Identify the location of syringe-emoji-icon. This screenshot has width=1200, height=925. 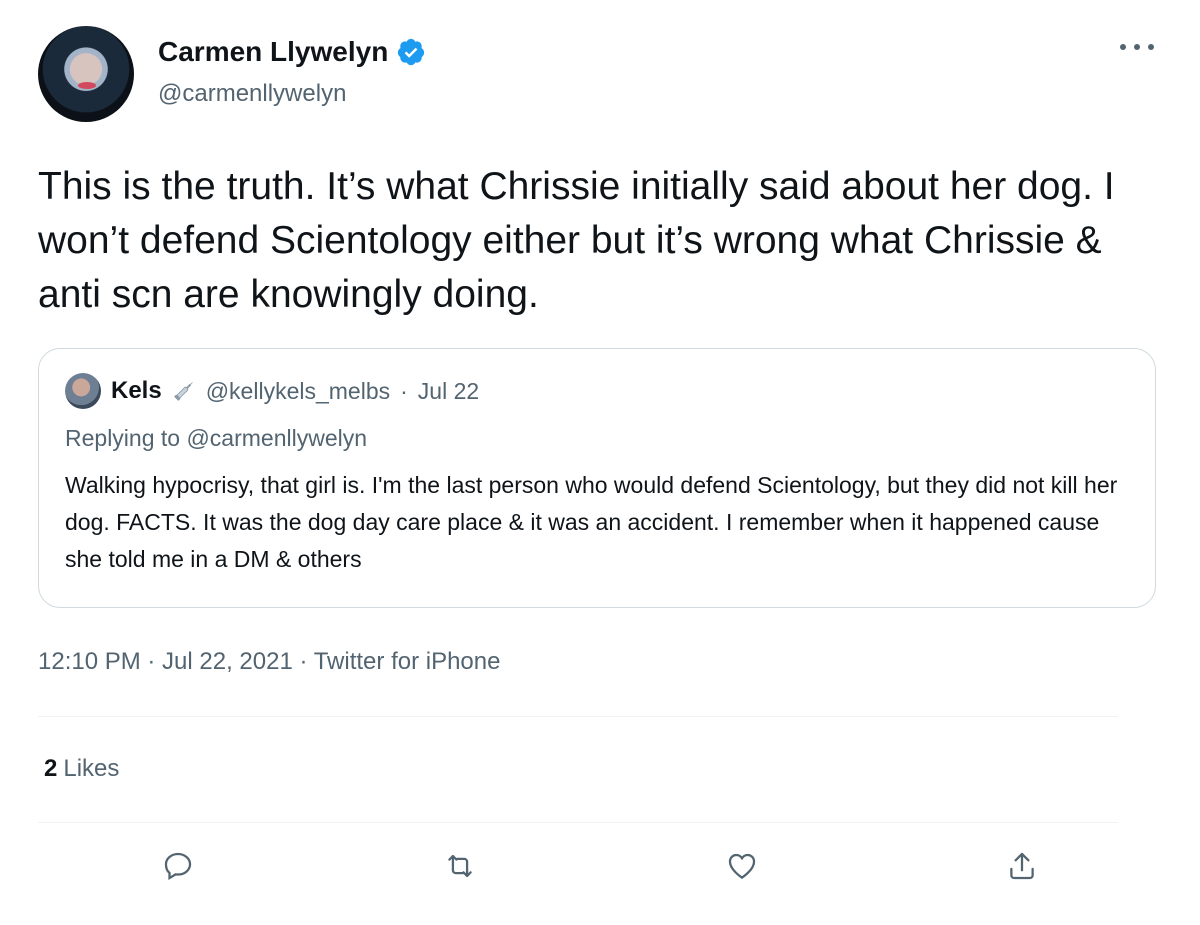
(184, 391).